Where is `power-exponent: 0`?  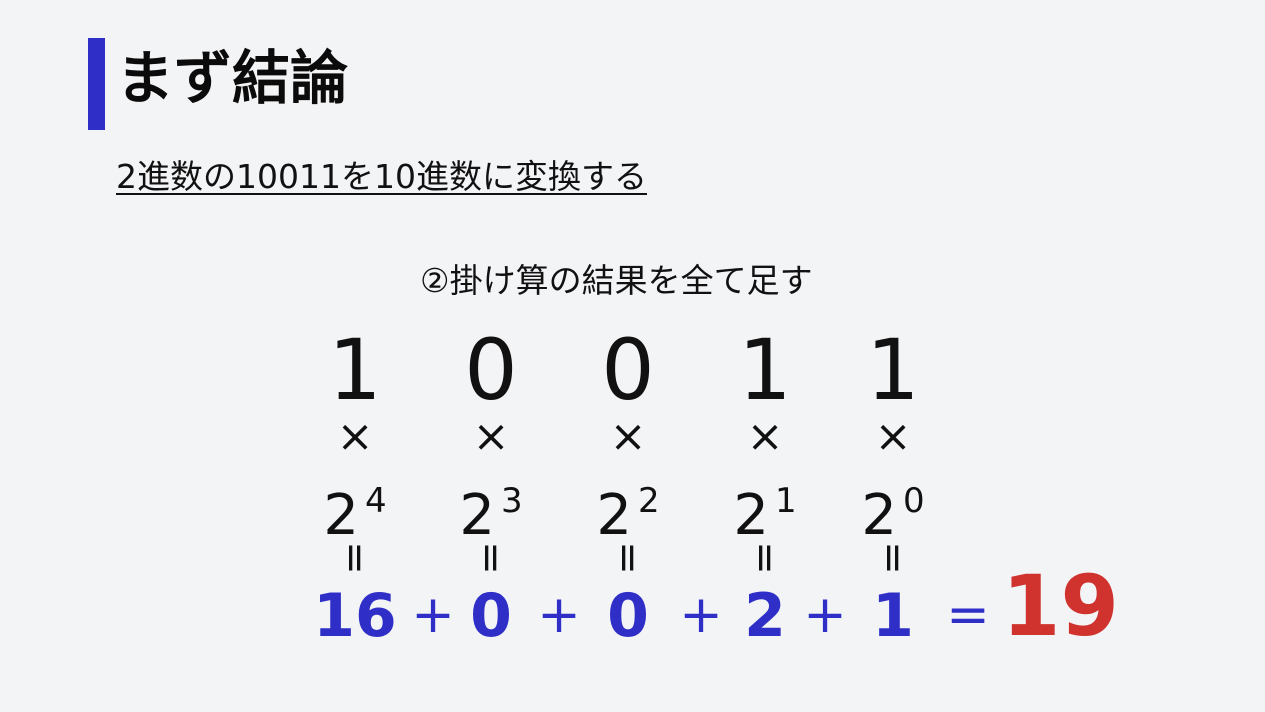
power-exponent: 0 is located at coordinates (914, 501).